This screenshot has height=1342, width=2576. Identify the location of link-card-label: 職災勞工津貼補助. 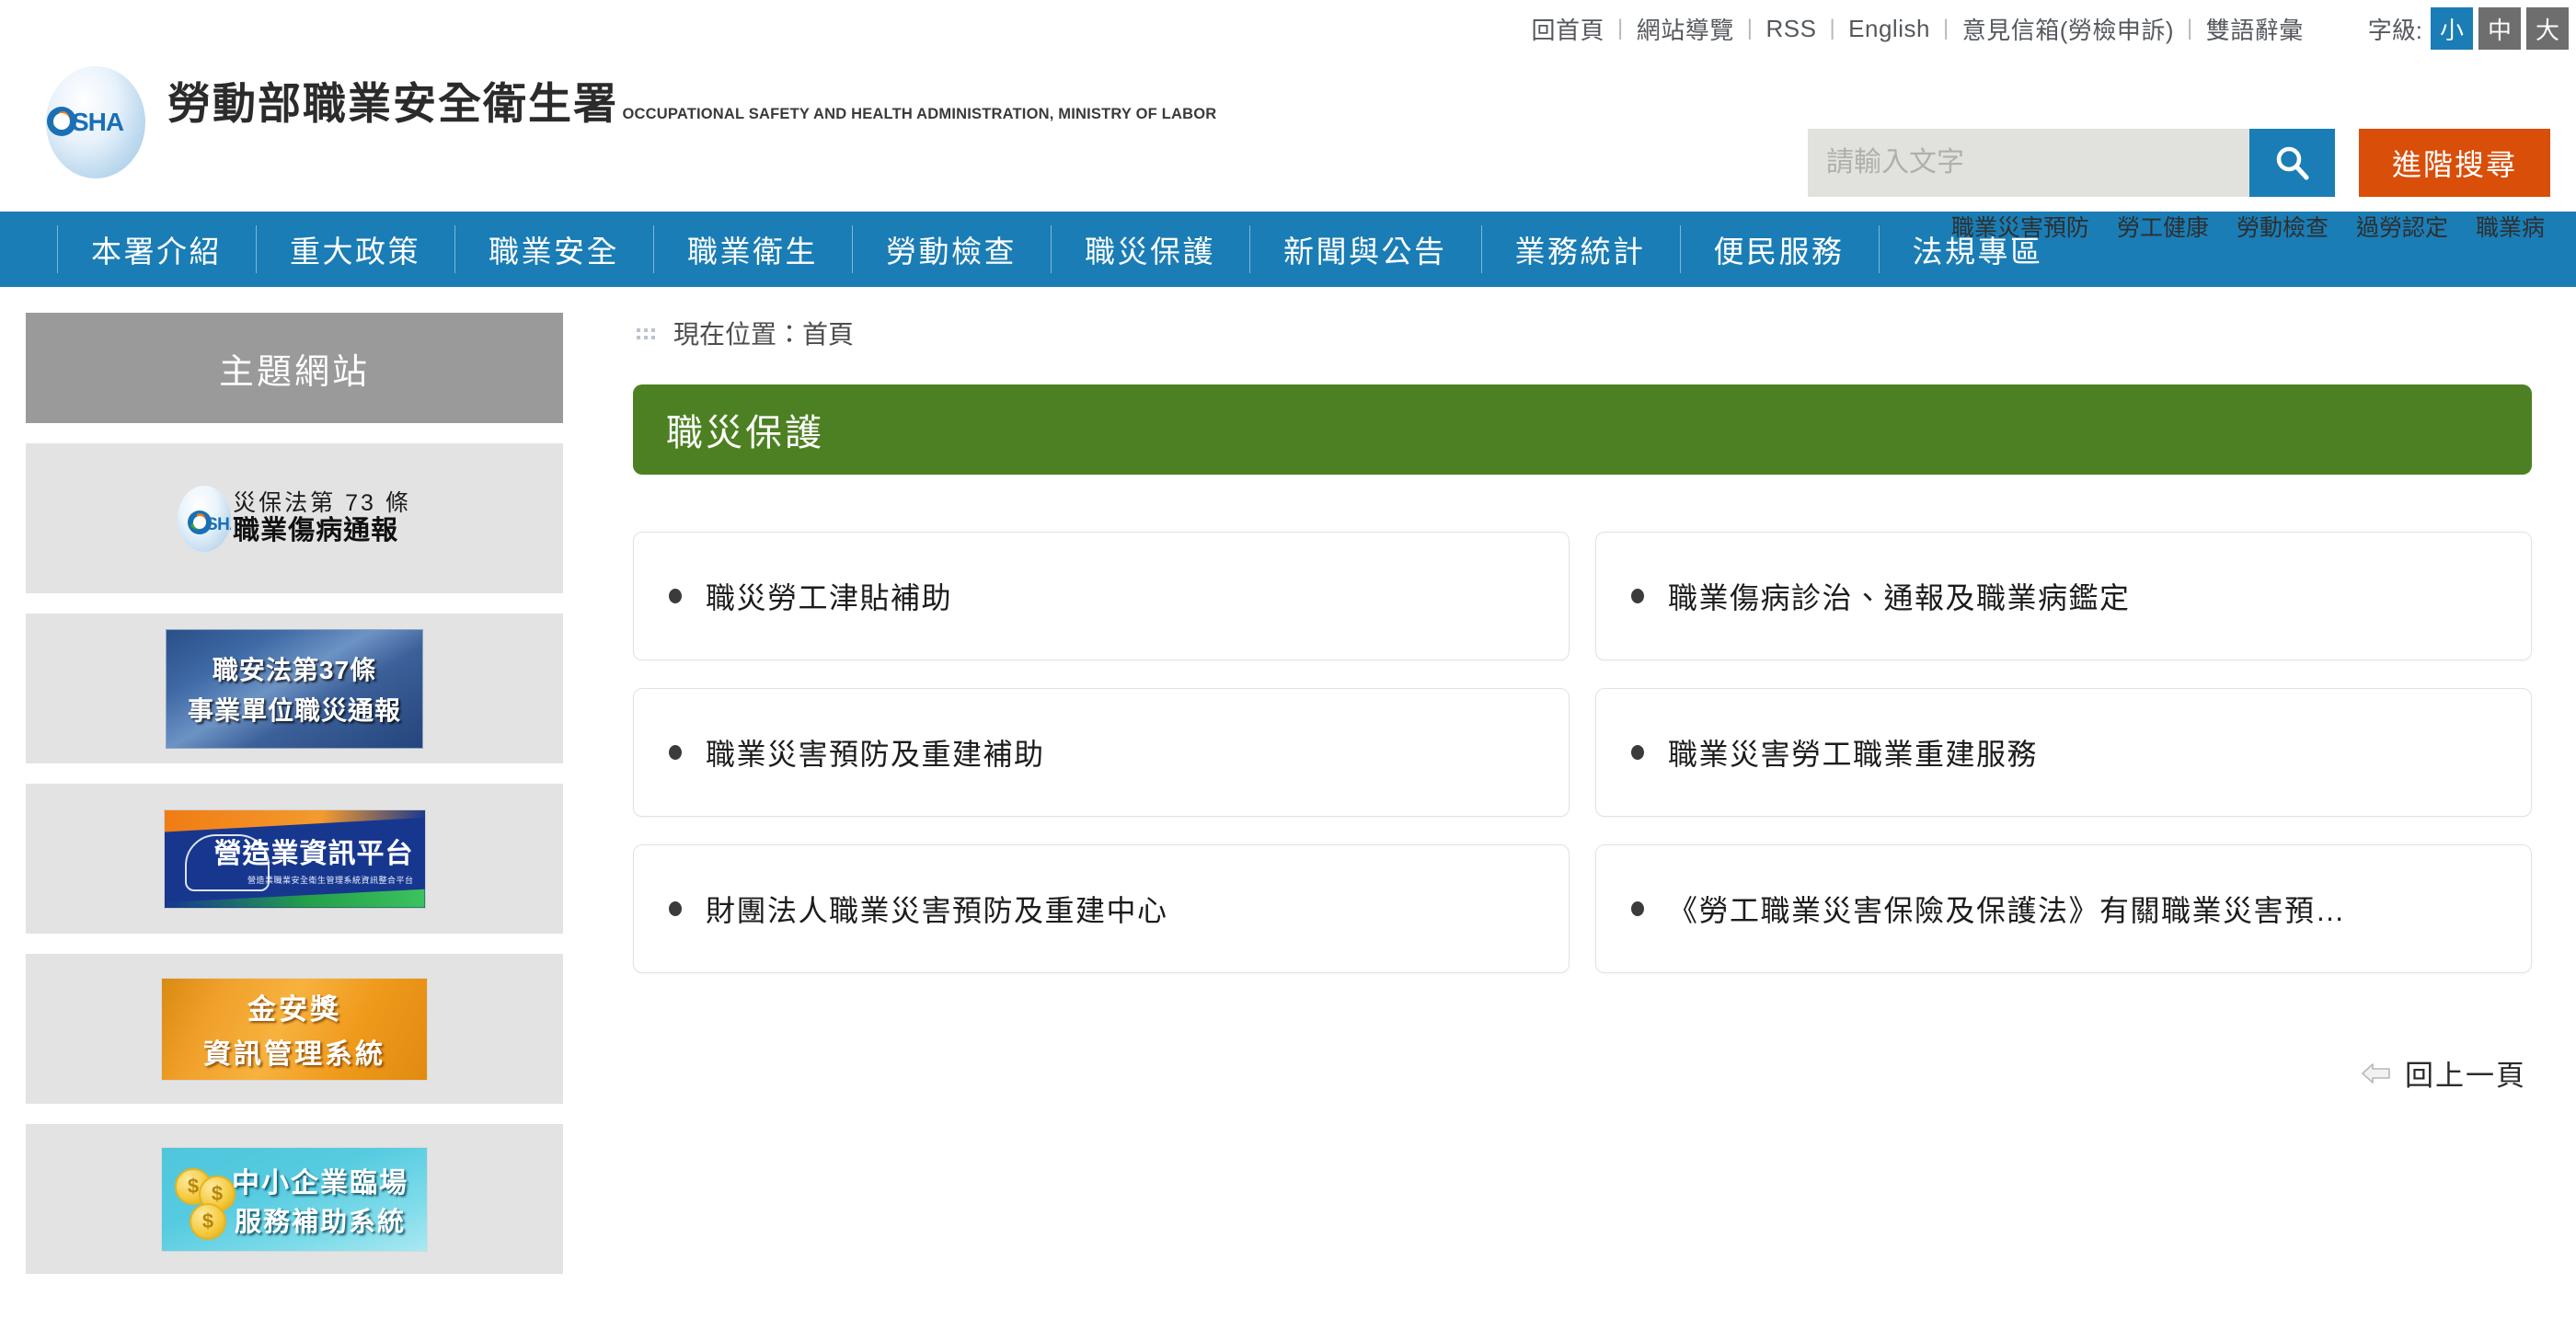
(829, 597).